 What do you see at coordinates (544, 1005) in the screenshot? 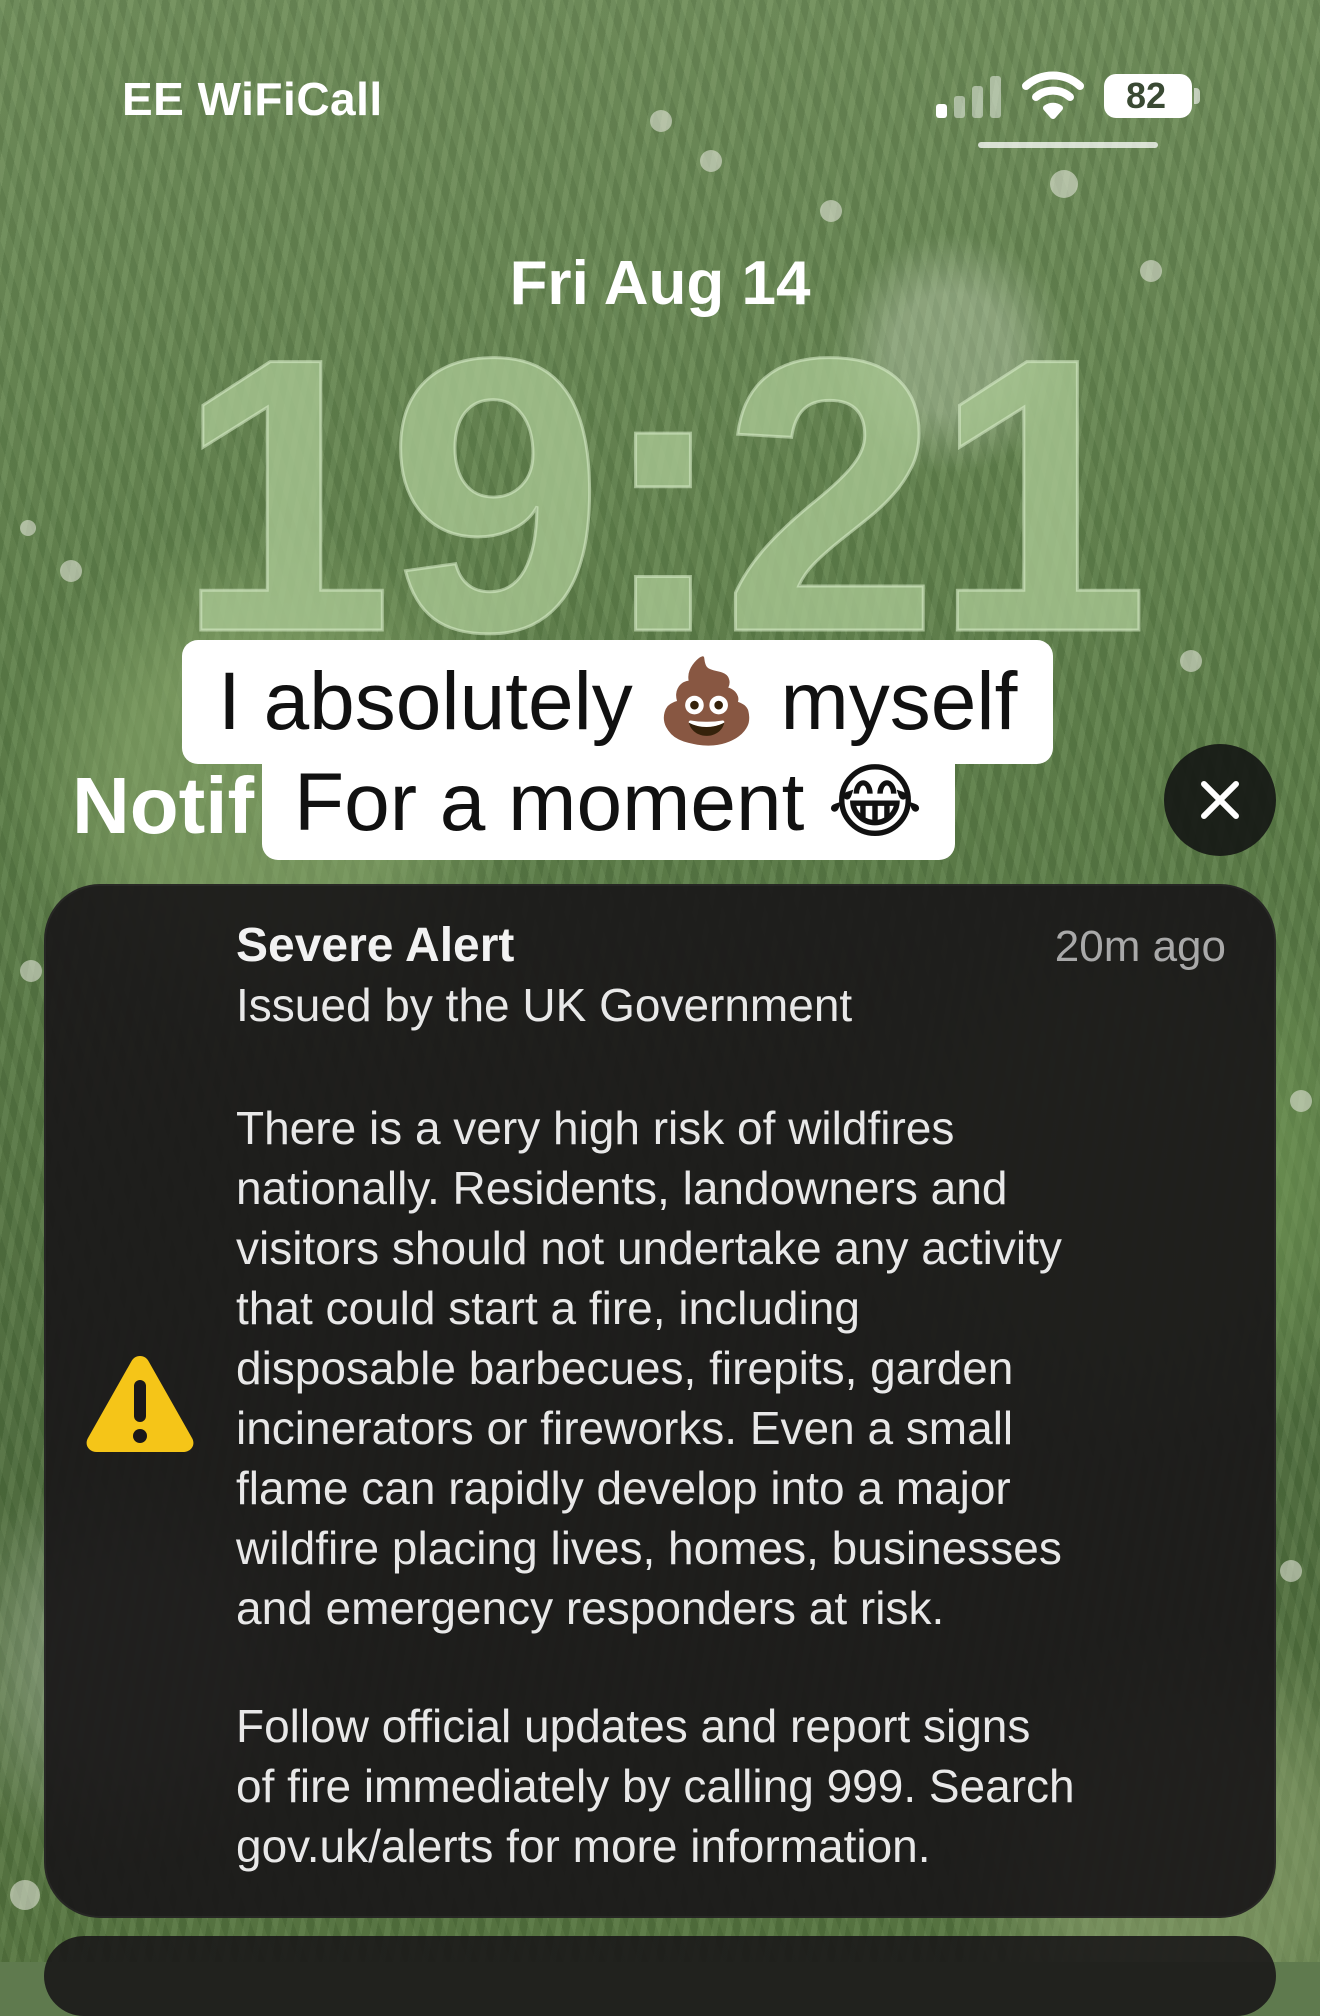
I see `alert-issuer: Issued by the UK Government` at bounding box center [544, 1005].